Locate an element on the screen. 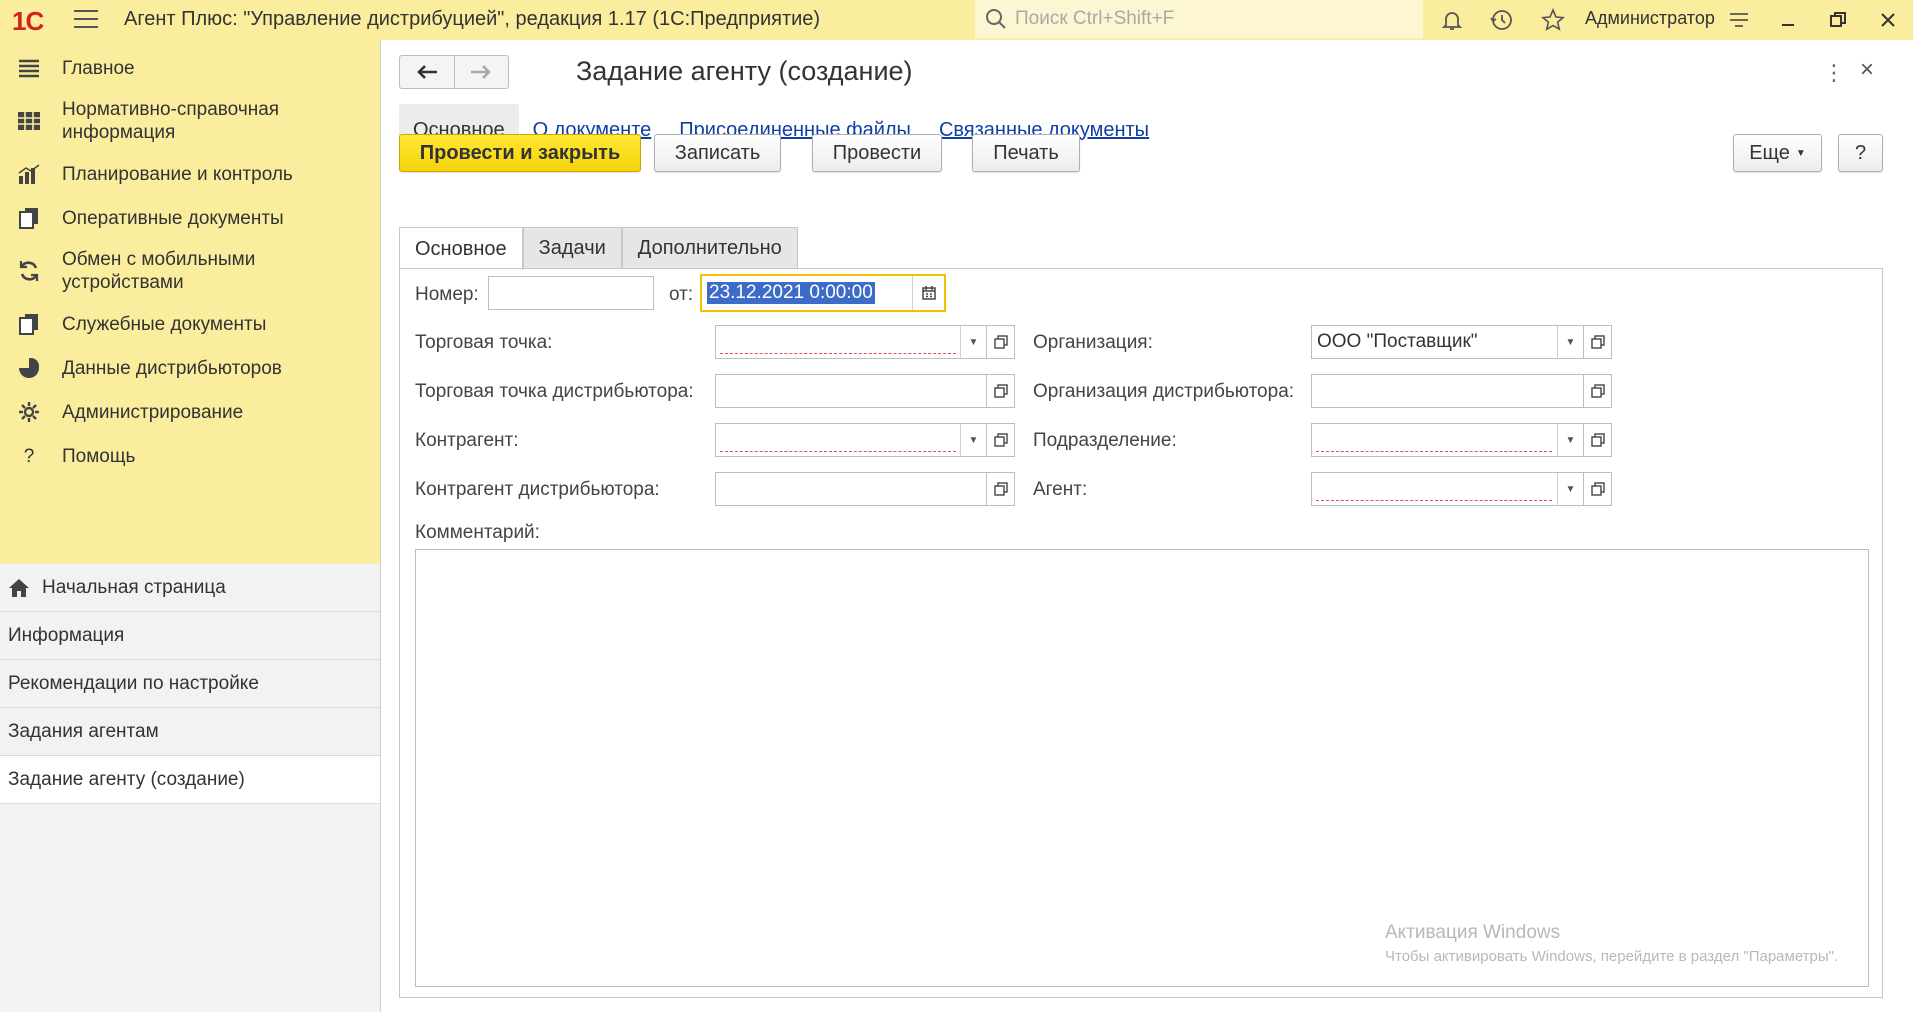 Image resolution: width=1913 pixels, height=1012 pixels. section-planning: Планирование и контроль is located at coordinates (190, 174).